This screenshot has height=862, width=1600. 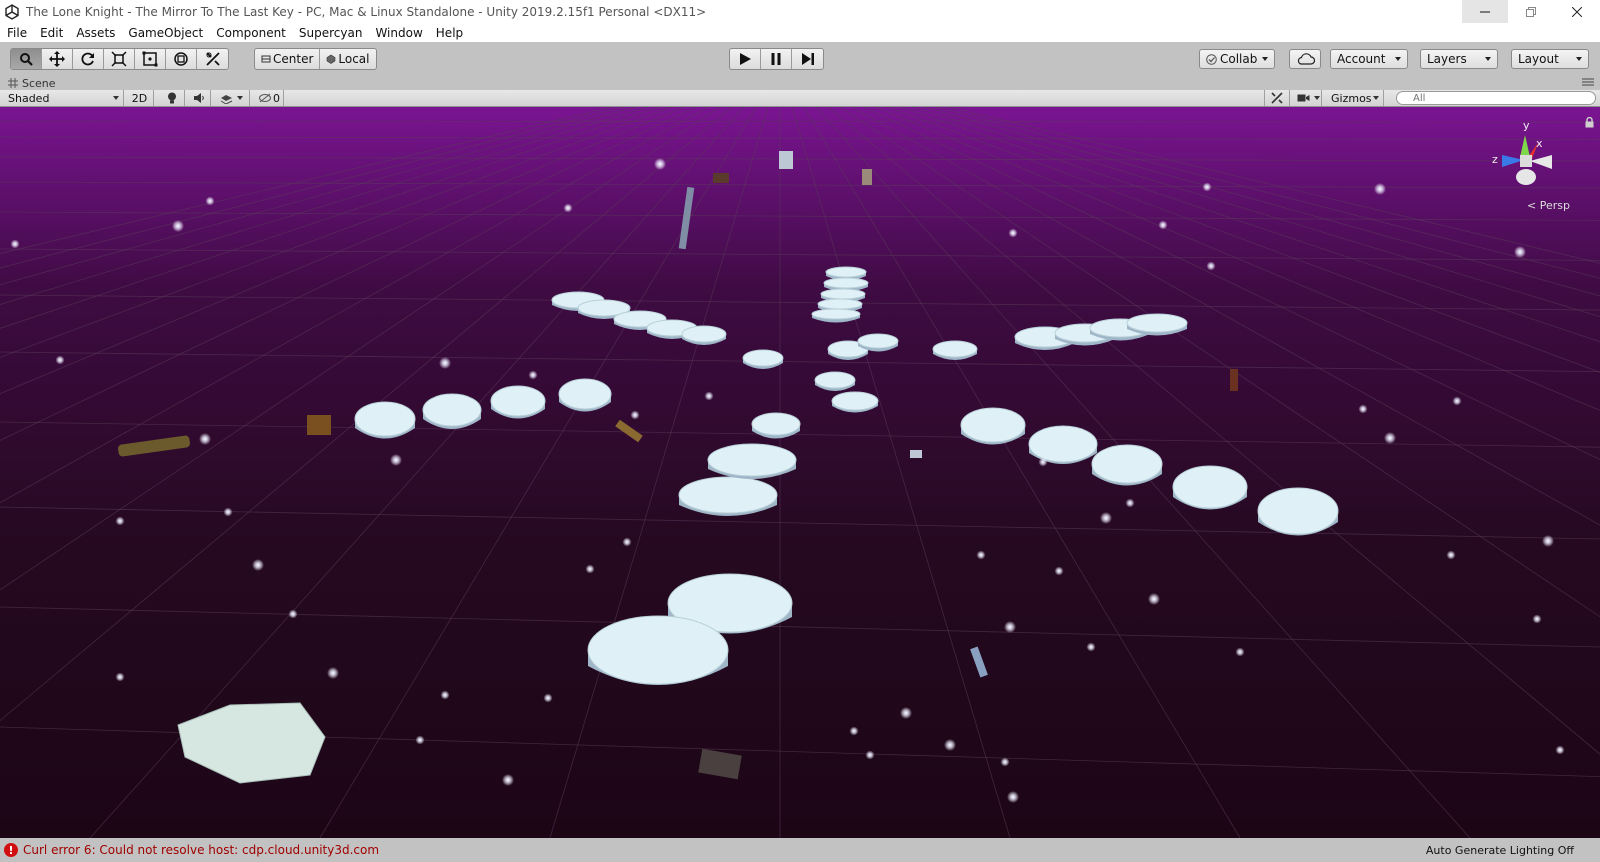 I want to click on play-button, so click(x=745, y=59).